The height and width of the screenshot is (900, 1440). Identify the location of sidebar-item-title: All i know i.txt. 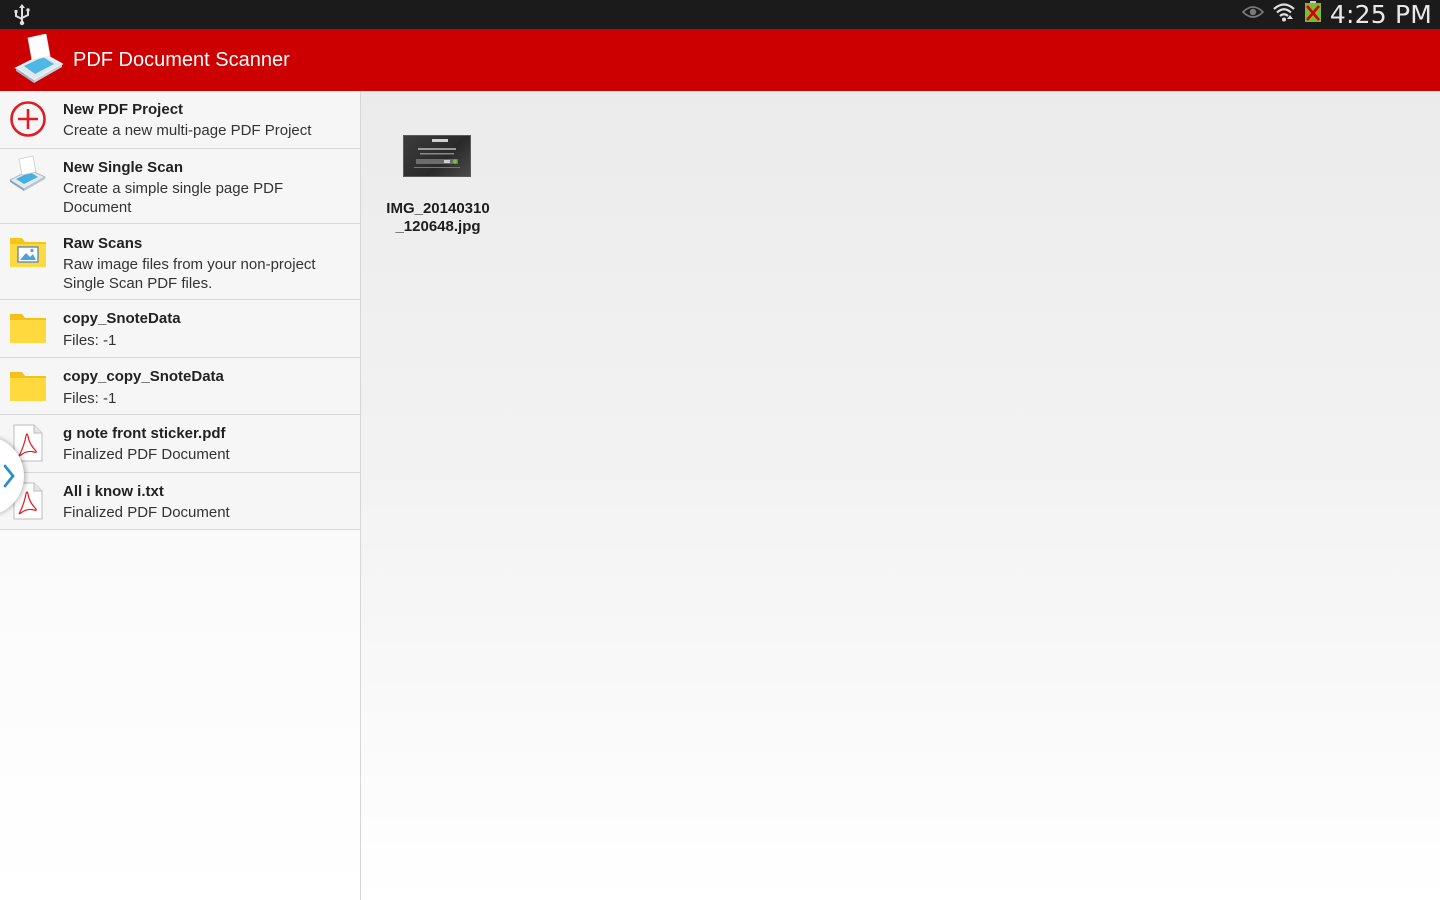
(113, 491).